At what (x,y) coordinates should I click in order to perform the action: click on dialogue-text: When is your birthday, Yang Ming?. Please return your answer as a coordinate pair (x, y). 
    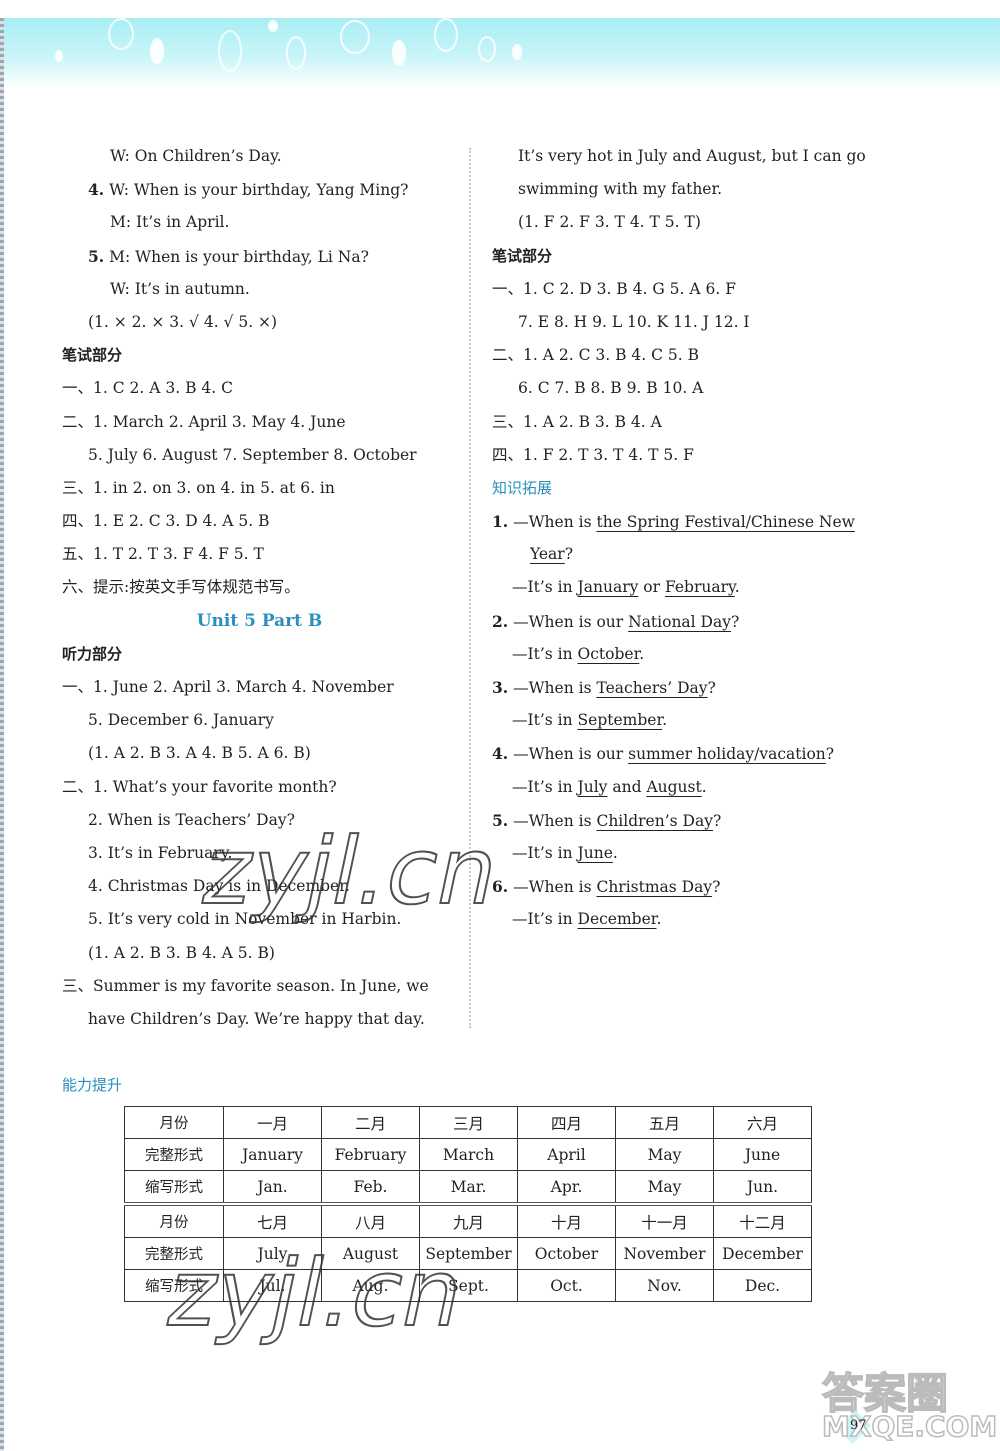
    Looking at the image, I should click on (271, 190).